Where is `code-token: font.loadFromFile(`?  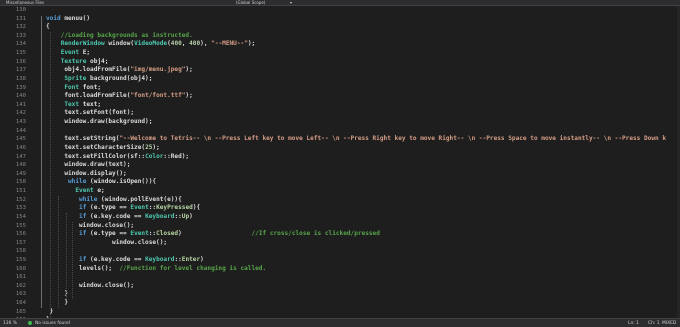
code-token: font.loadFromFile( is located at coordinates (88, 96).